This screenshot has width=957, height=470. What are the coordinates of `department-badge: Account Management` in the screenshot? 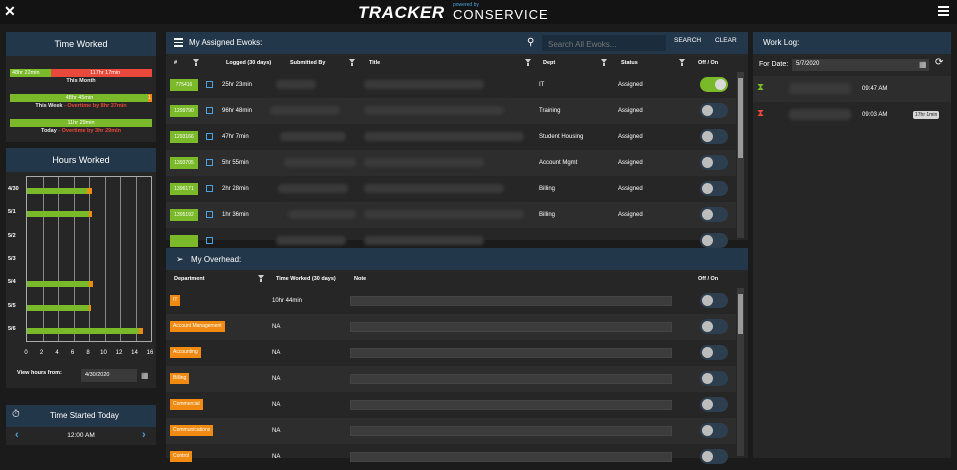 It's located at (197, 326).